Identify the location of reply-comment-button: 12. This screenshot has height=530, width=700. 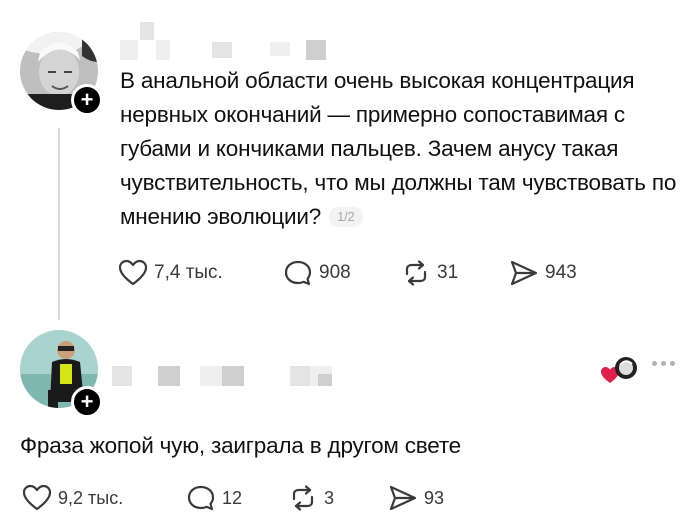
(214, 498).